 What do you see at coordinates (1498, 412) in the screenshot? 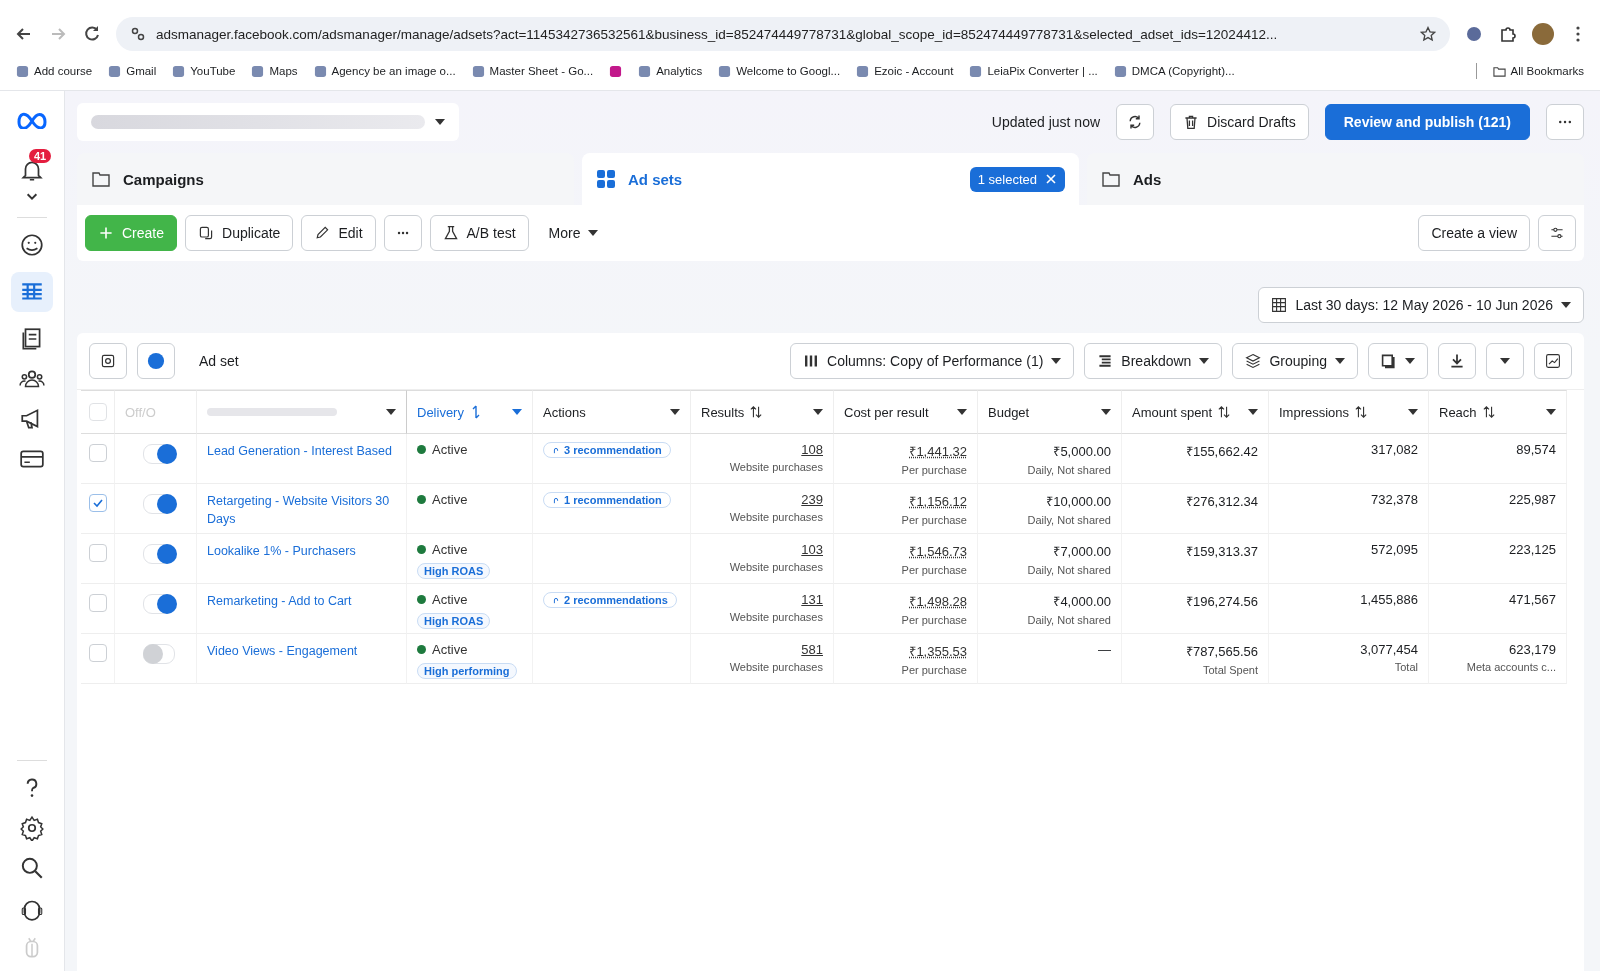
I see `column-header: Reach` at bounding box center [1498, 412].